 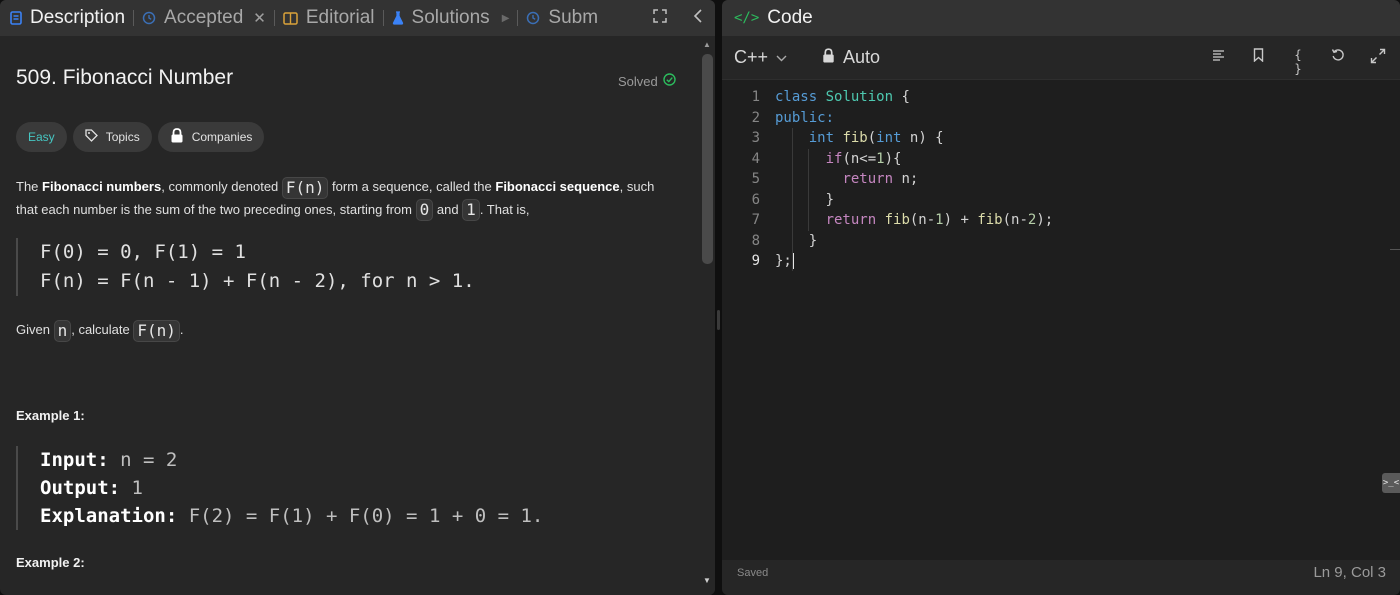 What do you see at coordinates (660, 18) in the screenshot?
I see `maximize-icon` at bounding box center [660, 18].